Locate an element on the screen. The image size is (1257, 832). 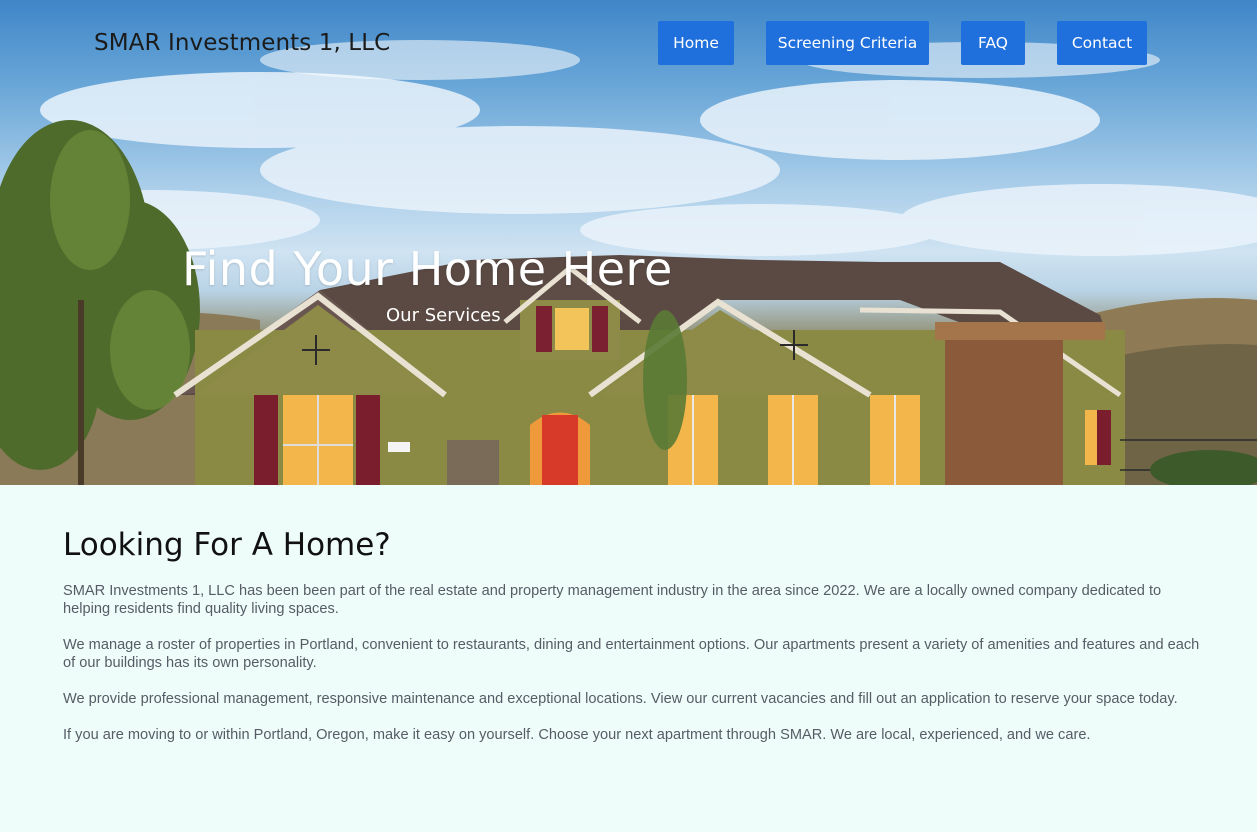
nav-faq-button: FAQ is located at coordinates (993, 43).